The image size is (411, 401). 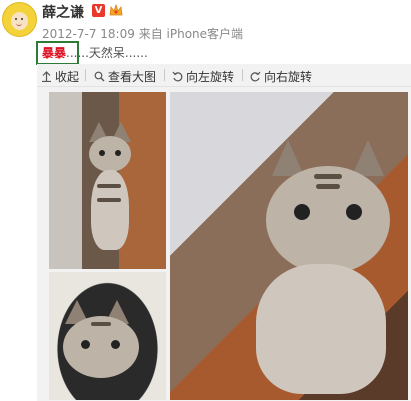 I want to click on view-large-button: 查看大图, so click(x=125, y=76).